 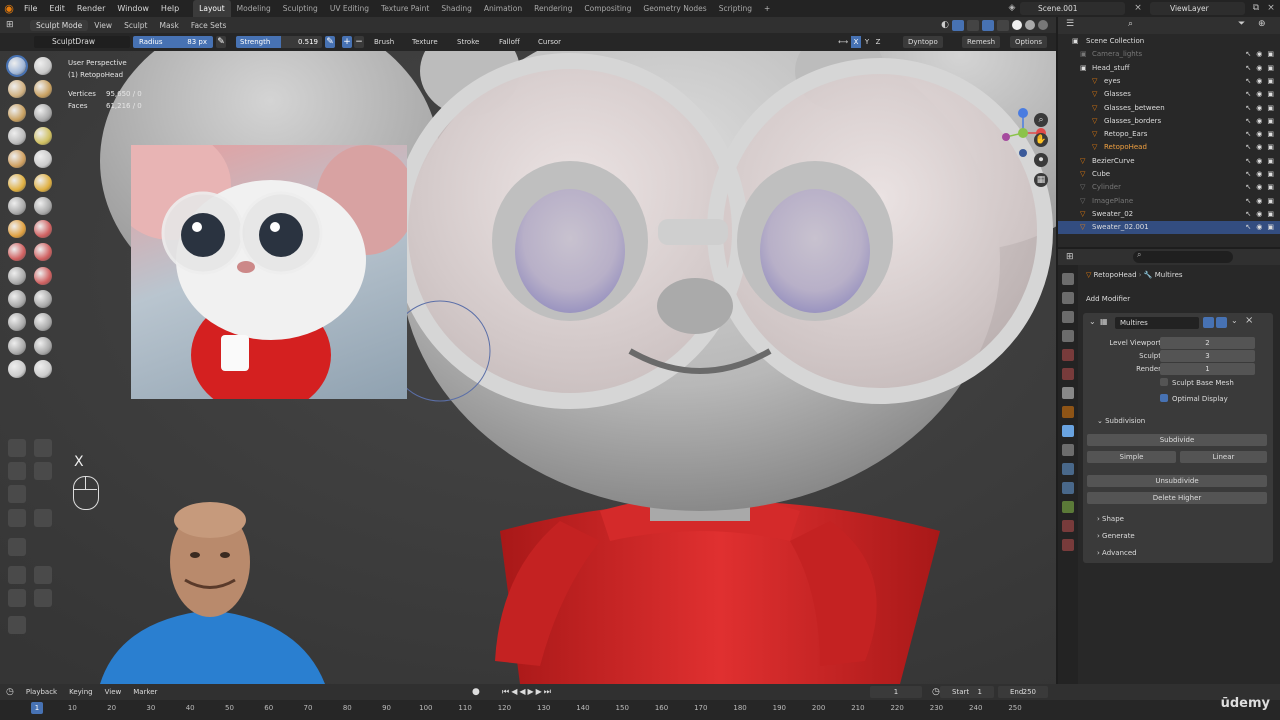 I want to click on tab-world-icon, so click(x=1068, y=374).